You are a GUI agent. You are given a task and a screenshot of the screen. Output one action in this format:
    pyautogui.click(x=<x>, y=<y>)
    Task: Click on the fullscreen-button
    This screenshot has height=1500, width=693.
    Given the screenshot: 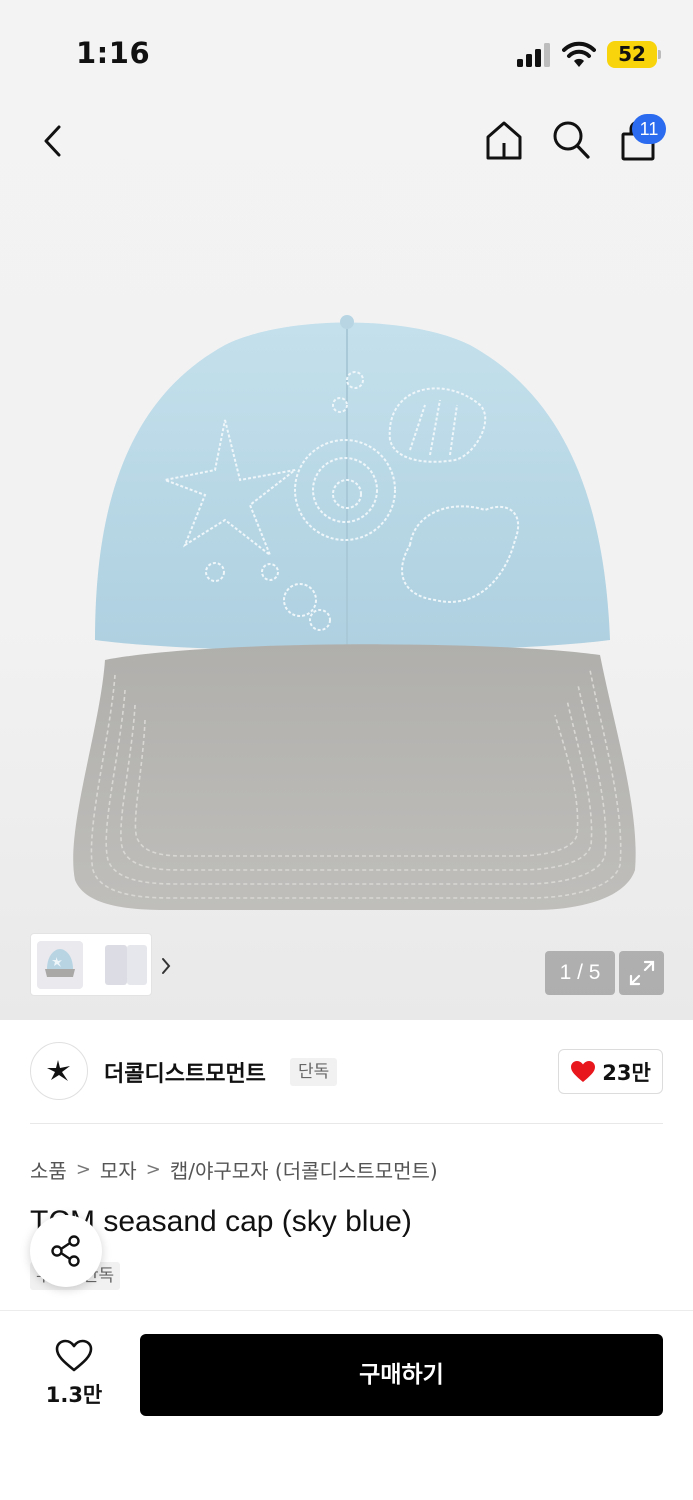 What is the action you would take?
    pyautogui.click(x=641, y=973)
    